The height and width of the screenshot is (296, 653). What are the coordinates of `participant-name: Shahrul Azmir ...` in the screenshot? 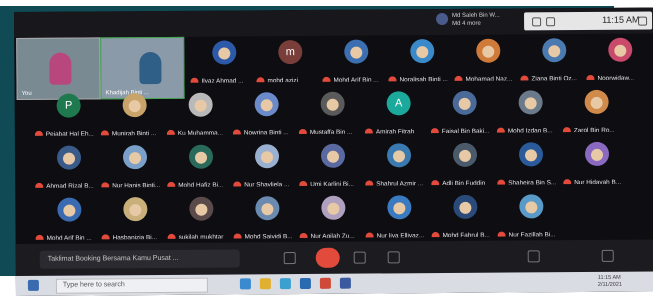 It's located at (400, 183).